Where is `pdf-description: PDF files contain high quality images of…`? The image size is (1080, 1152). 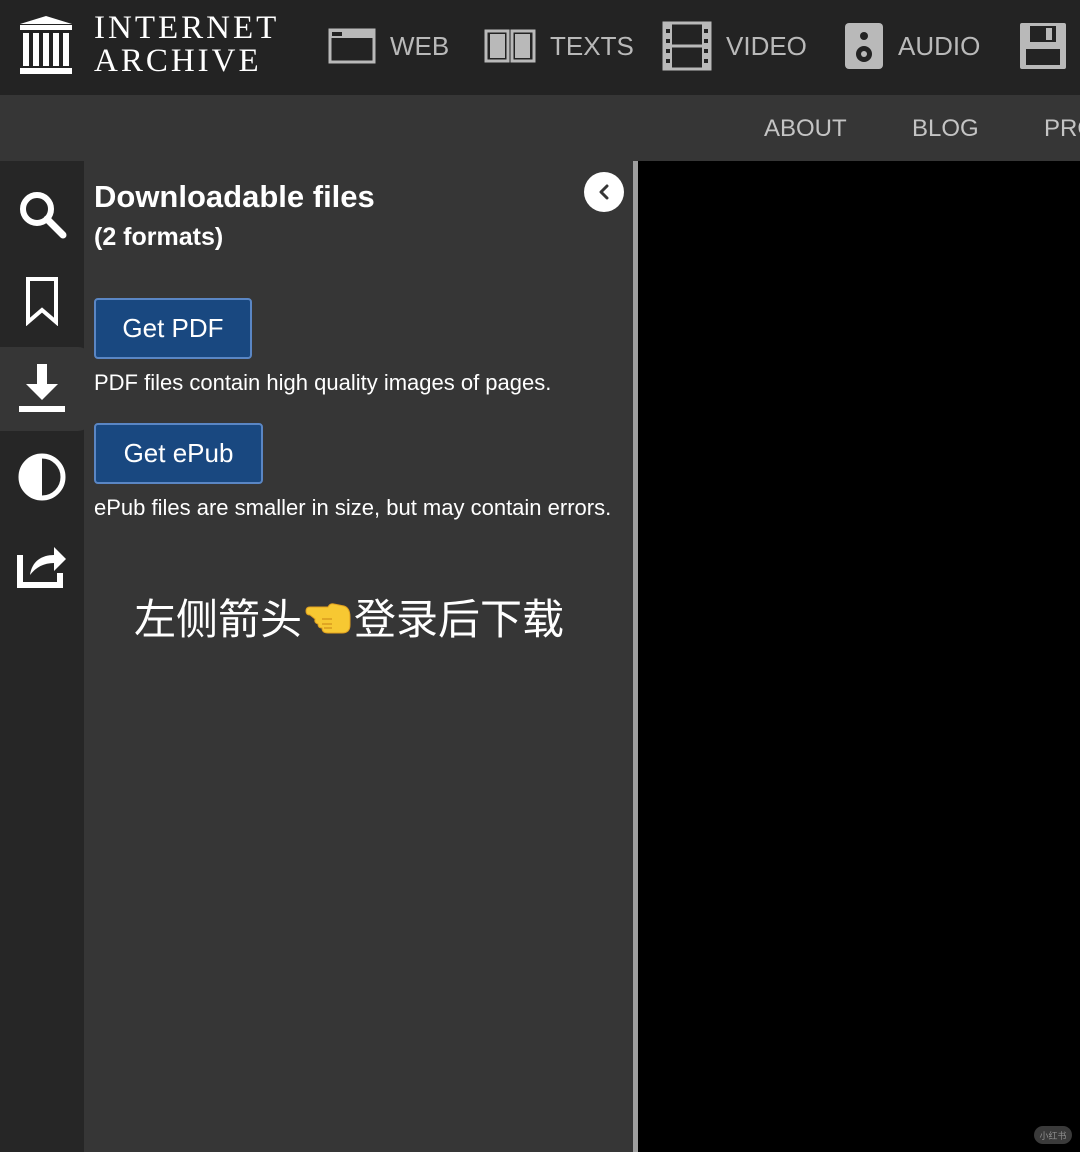 pdf-description: PDF files contain high quality images of… is located at coordinates (323, 382).